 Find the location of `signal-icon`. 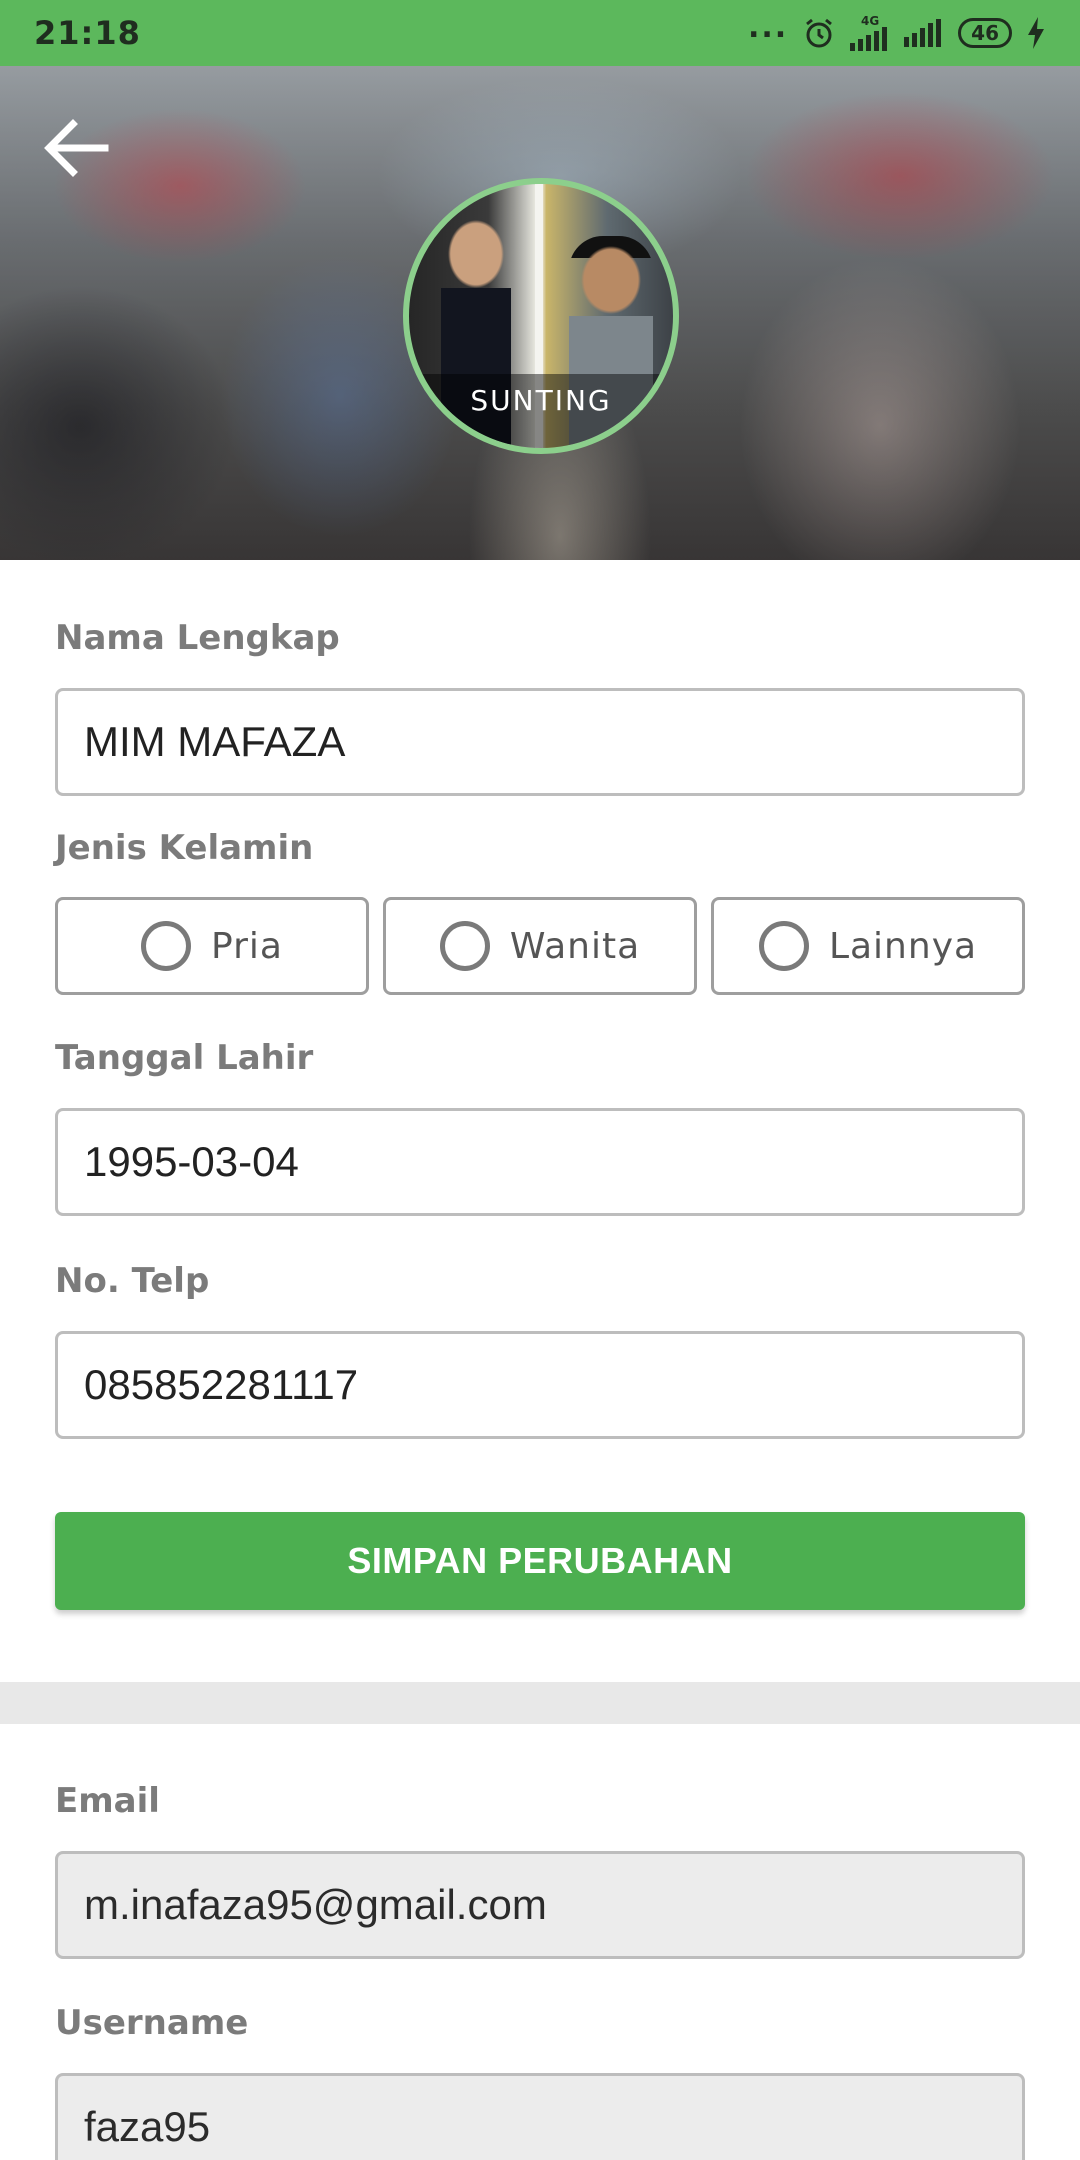

signal-icon is located at coordinates (869, 39).